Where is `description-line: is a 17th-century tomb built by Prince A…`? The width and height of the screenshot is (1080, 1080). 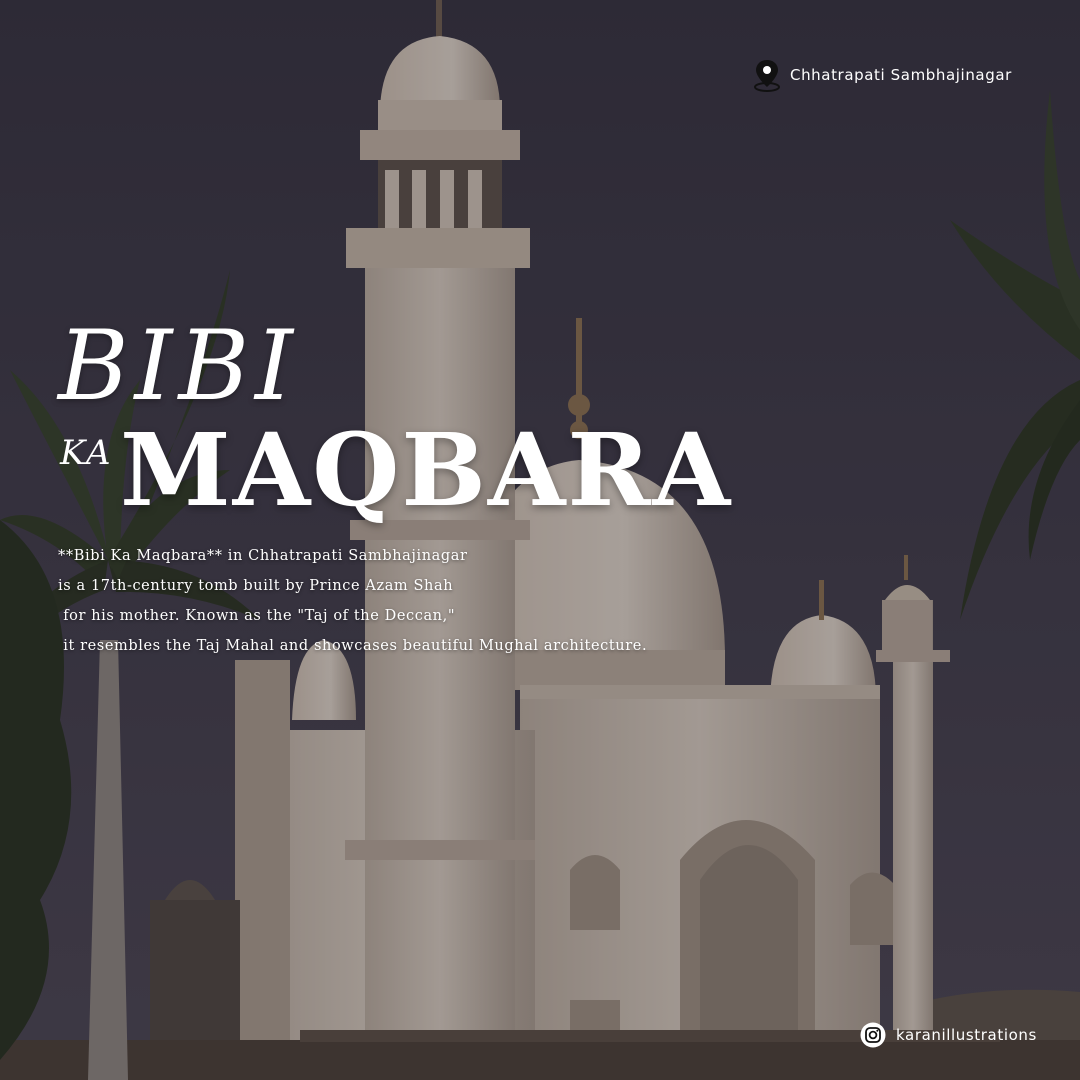
description-line: is a 17th-century tomb built by Prince A… is located at coordinates (256, 586).